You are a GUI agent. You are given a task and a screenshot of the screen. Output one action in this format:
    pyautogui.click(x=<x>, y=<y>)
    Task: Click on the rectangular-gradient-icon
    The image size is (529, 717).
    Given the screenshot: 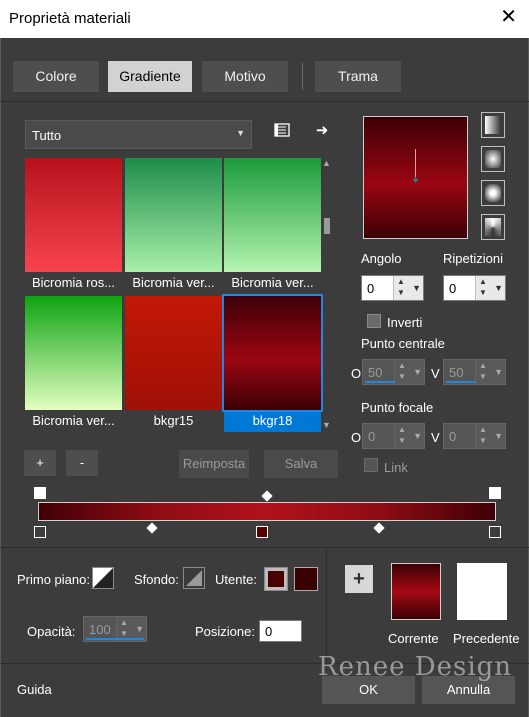 What is the action you would take?
    pyautogui.click(x=493, y=159)
    